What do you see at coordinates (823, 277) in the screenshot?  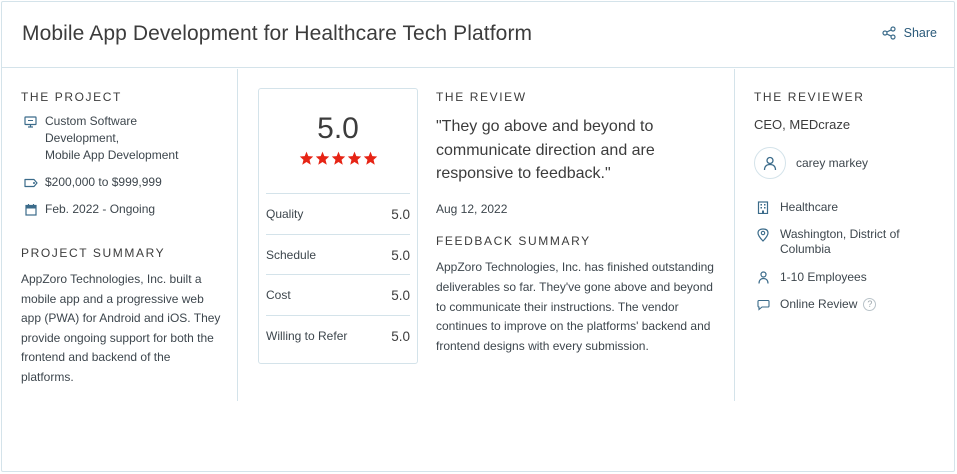 I see `company-size-text: 1-10 Employees` at bounding box center [823, 277].